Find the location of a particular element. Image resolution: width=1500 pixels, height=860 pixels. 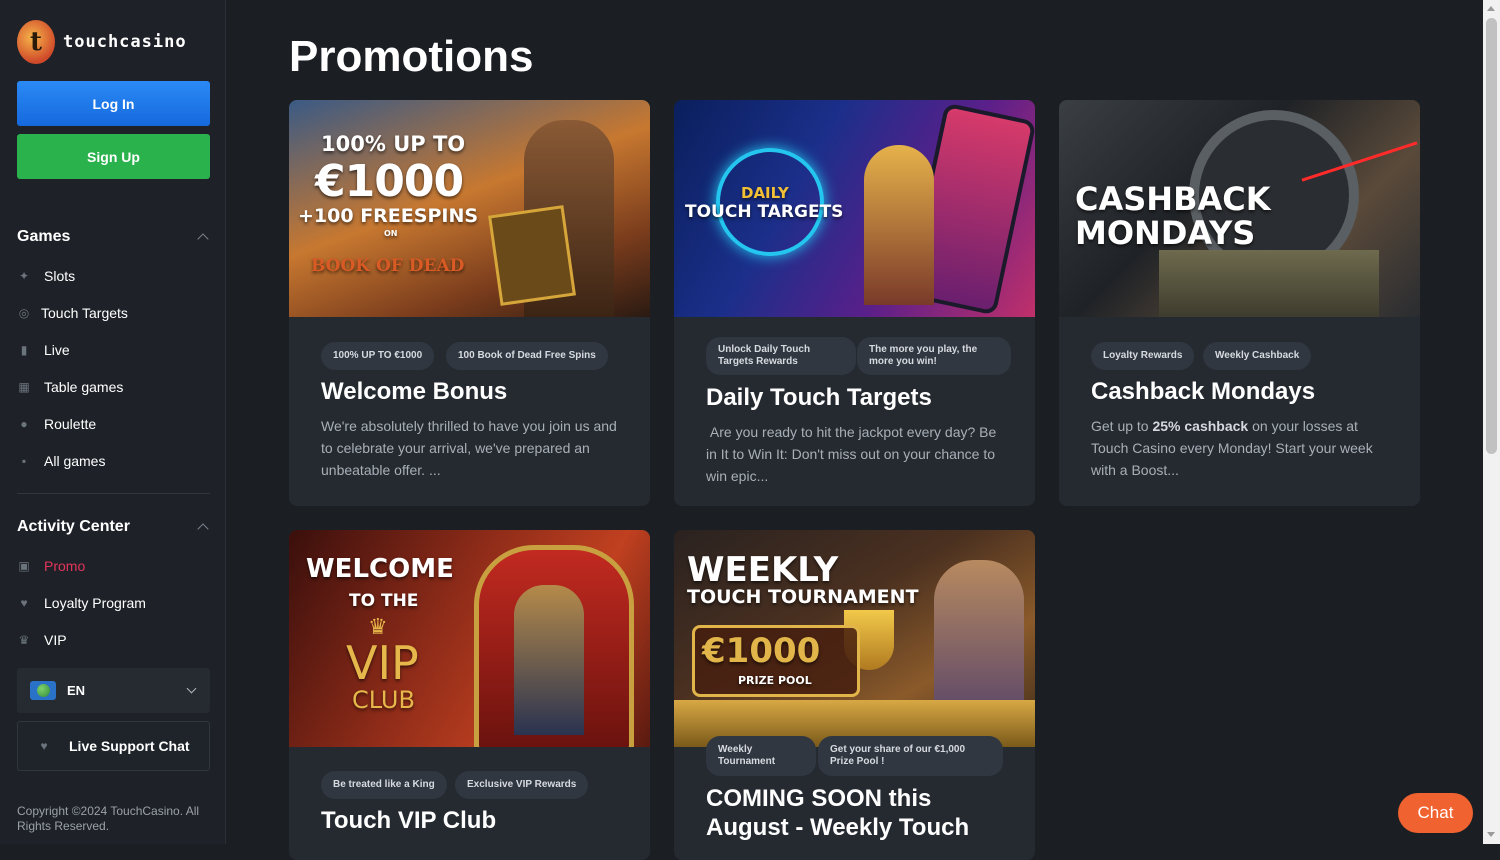

promo-tag: 100 Book of Dead Free Spins is located at coordinates (527, 356).